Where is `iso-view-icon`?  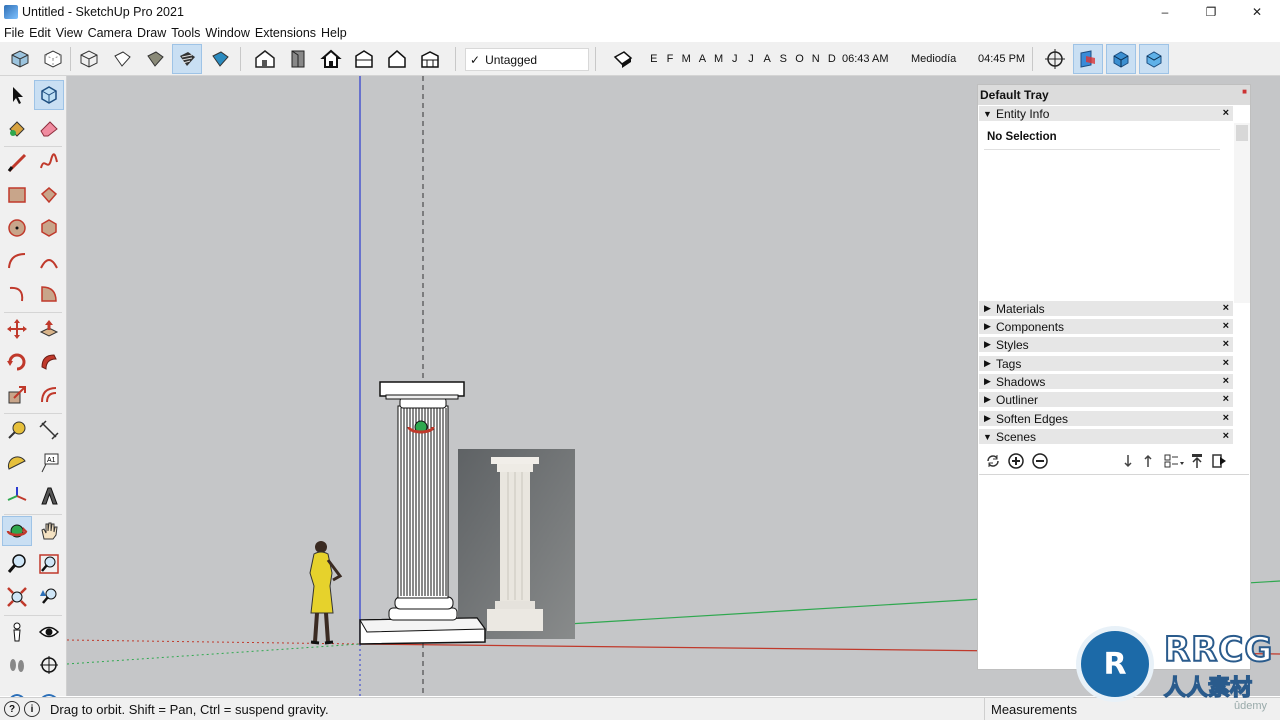
iso-view-icon is located at coordinates (265, 59).